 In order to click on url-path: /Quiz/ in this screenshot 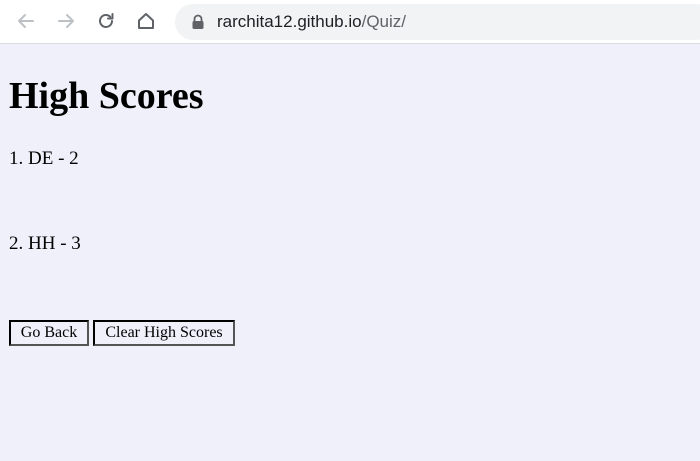, I will do `click(383, 21)`.